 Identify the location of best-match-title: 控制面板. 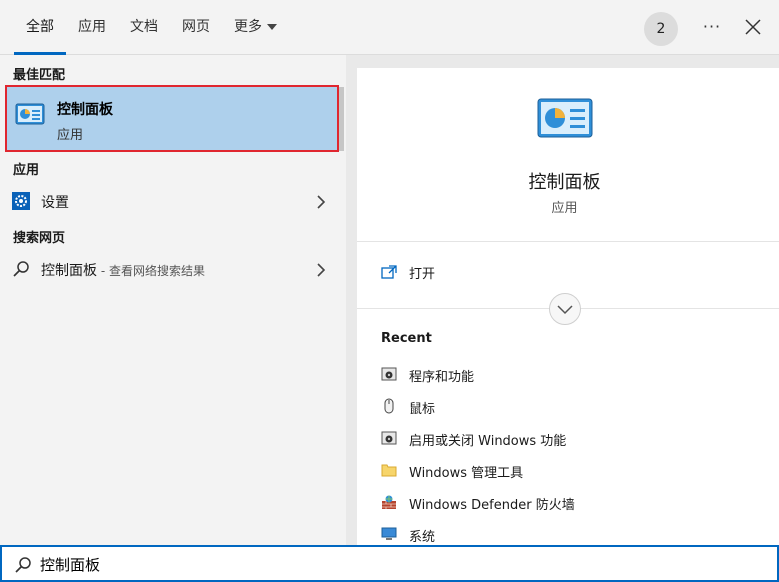
(85, 110).